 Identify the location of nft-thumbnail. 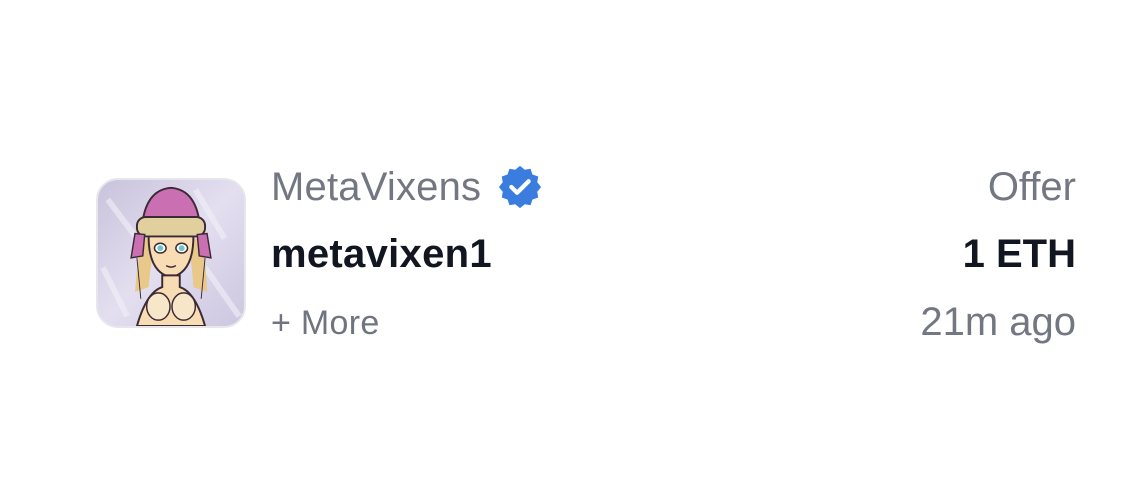
(171, 253).